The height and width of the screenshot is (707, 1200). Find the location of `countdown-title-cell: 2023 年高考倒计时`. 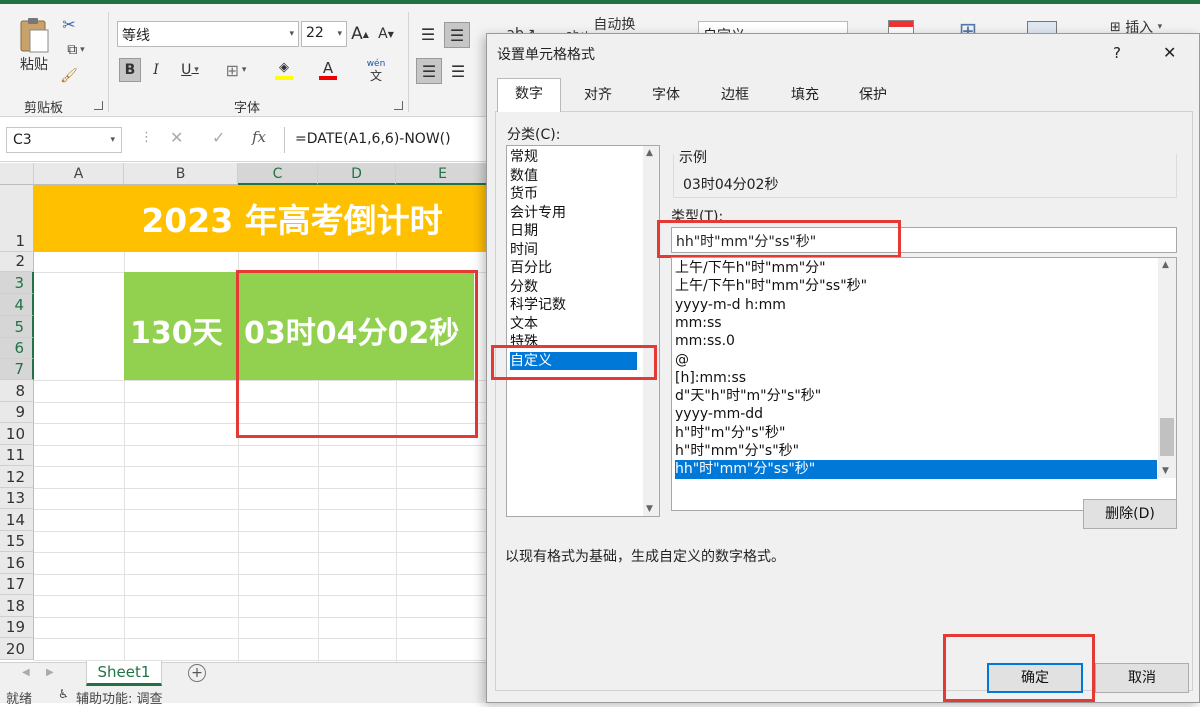

countdown-title-cell: 2023 年高考倒计时 is located at coordinates (262, 218).